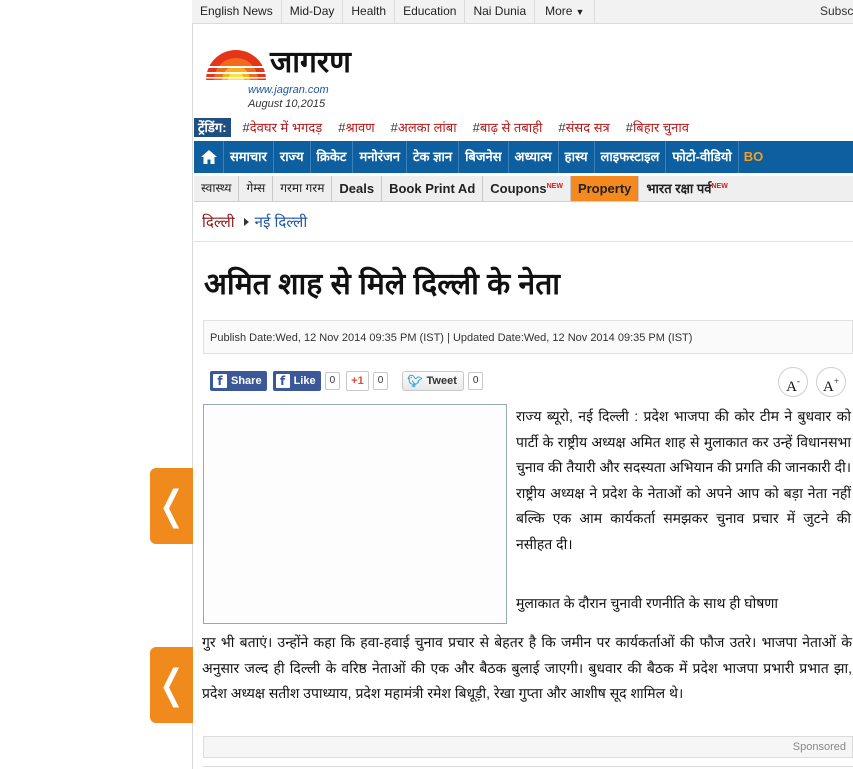 This screenshot has height=769, width=853. Describe the element at coordinates (281, 222) in the screenshot. I see `breadcrumb-subsection: नई दिल्ली` at that location.